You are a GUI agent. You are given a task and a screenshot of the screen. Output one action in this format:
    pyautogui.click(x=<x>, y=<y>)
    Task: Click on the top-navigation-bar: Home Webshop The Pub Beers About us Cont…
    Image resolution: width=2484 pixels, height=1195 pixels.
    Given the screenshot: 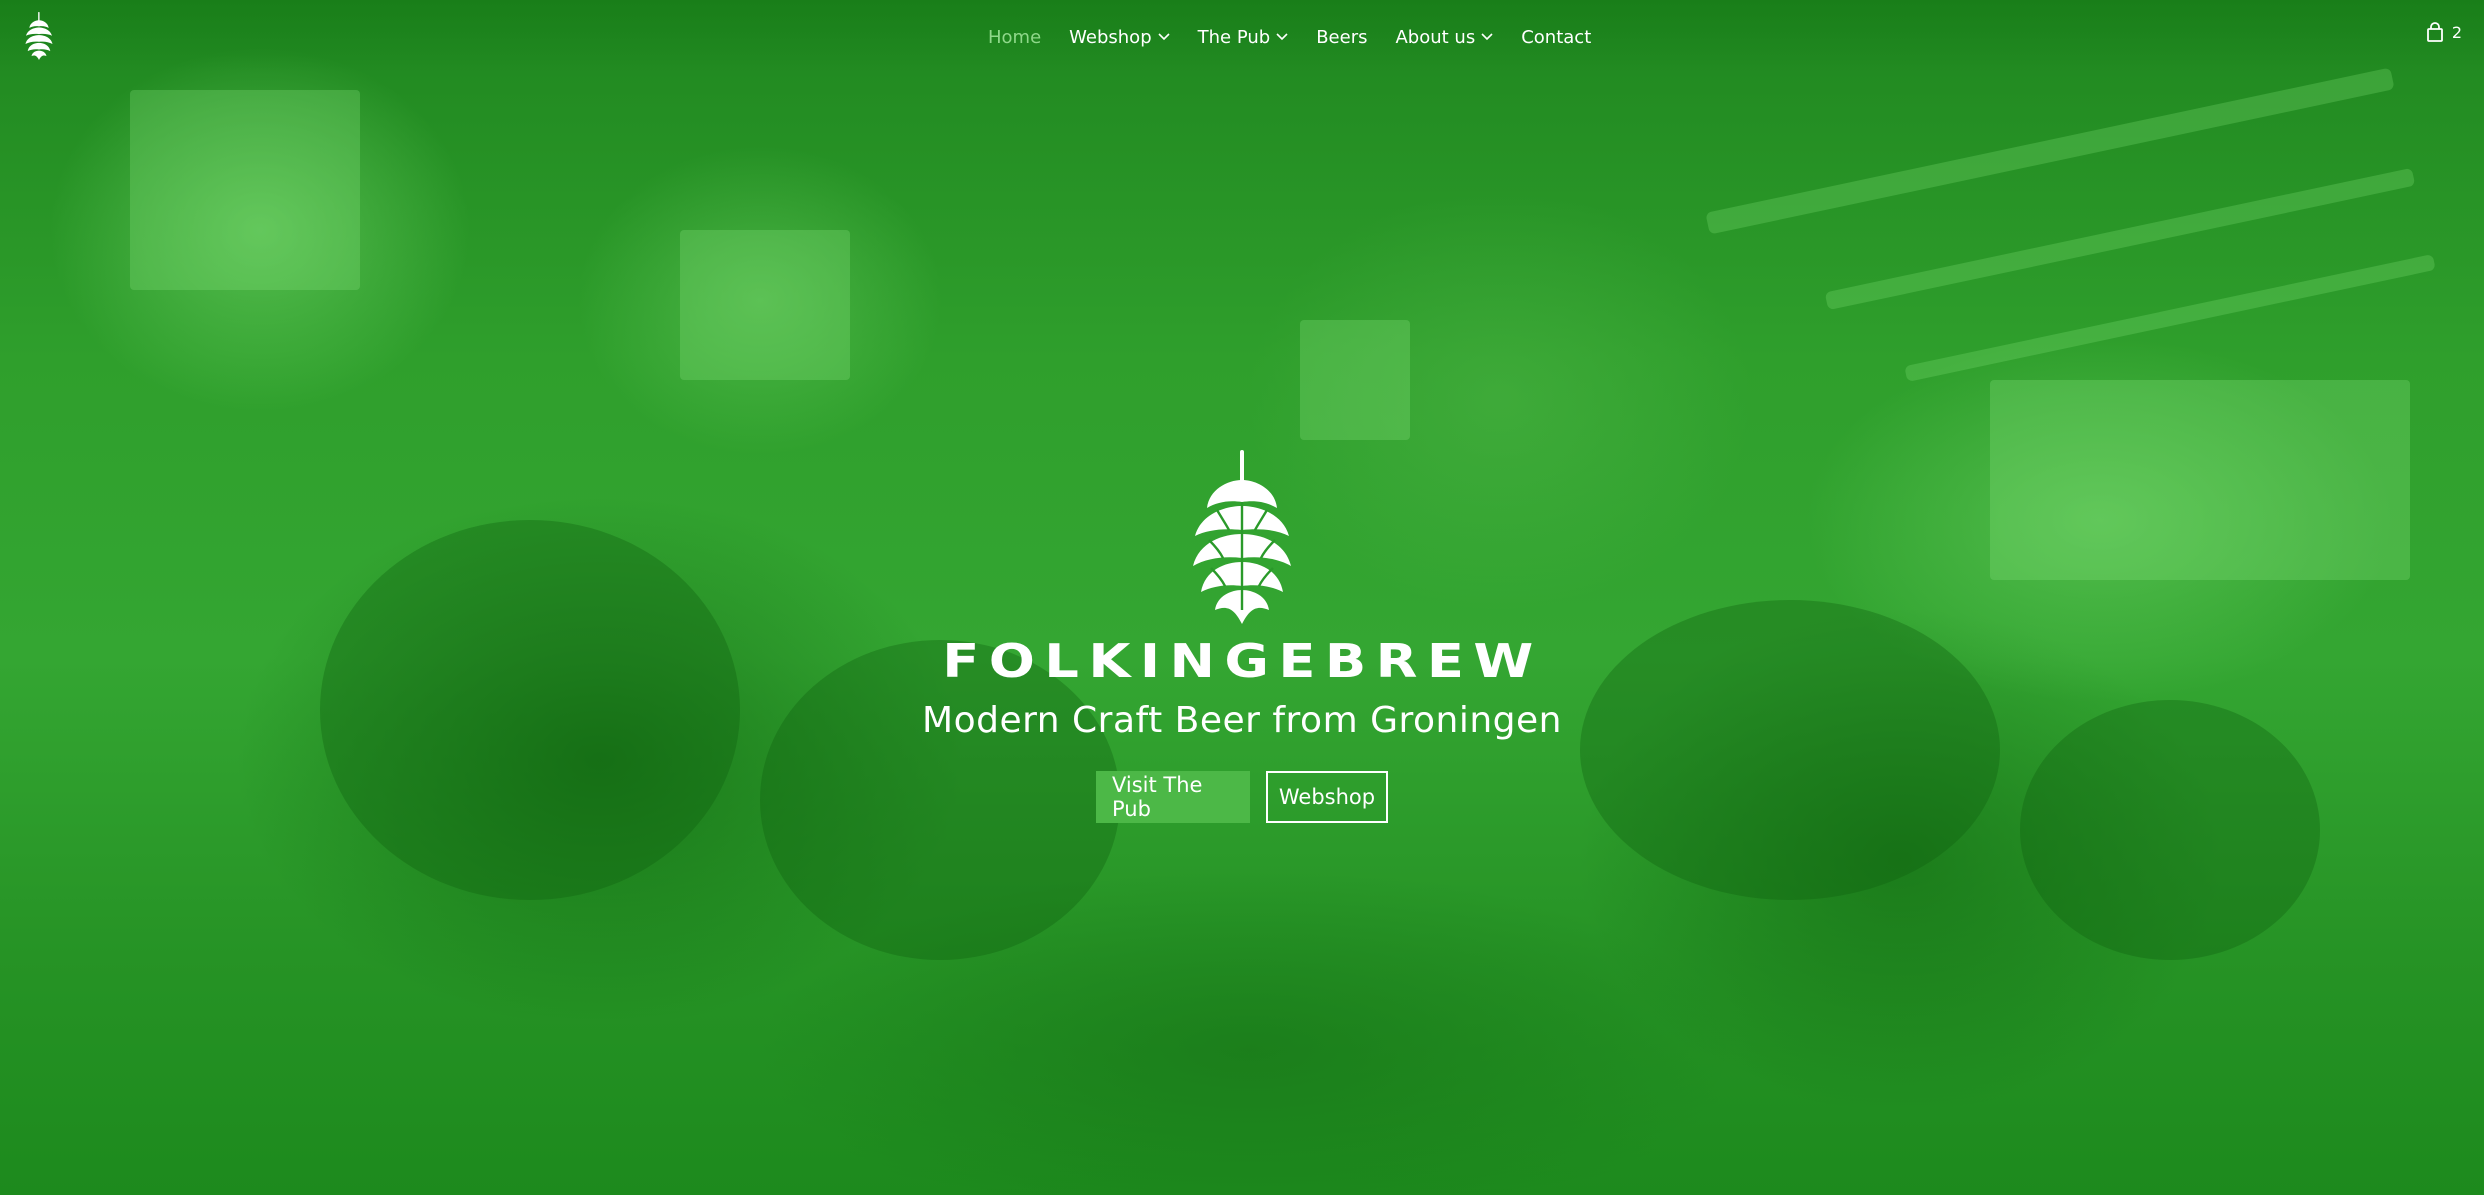 What is the action you would take?
    pyautogui.click(x=1242, y=36)
    